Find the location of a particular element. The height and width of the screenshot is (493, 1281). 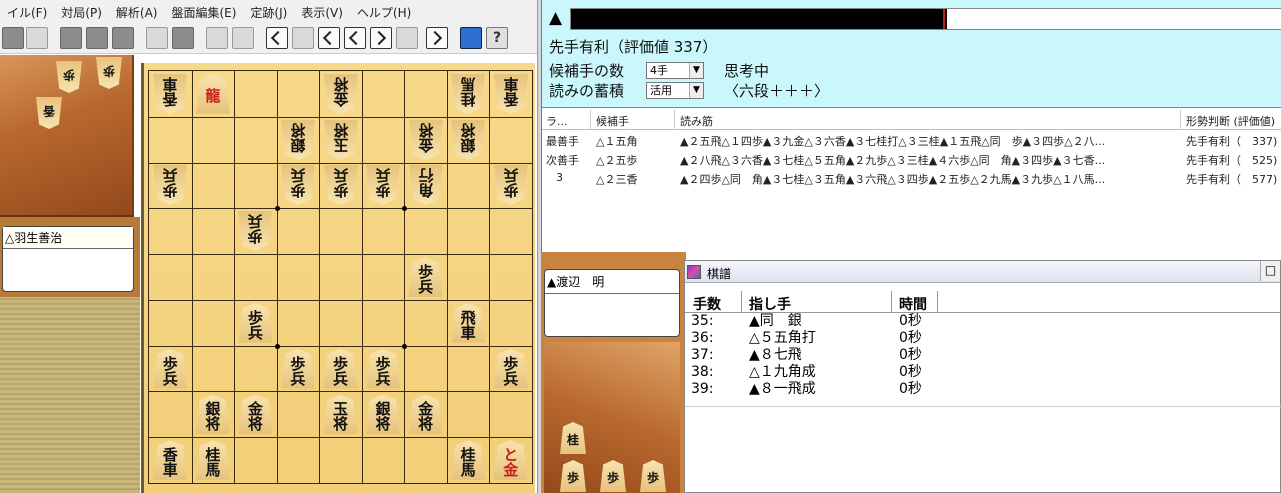

stop-icon is located at coordinates (355, 38).